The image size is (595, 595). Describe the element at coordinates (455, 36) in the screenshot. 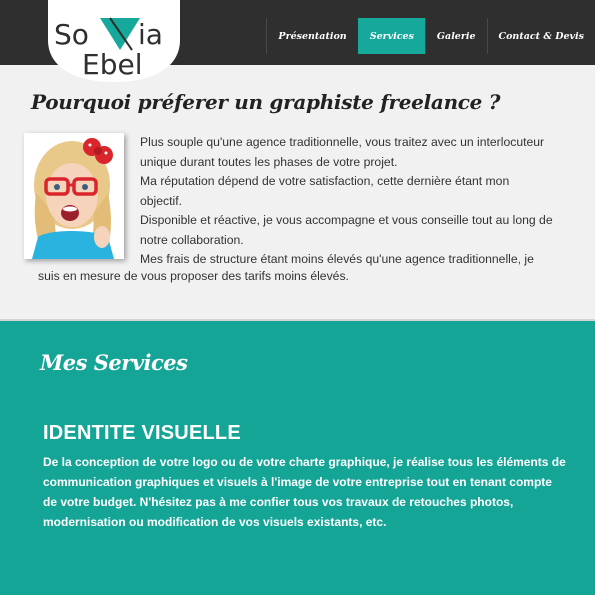

I see `nav-item-galerie: Galerie` at that location.